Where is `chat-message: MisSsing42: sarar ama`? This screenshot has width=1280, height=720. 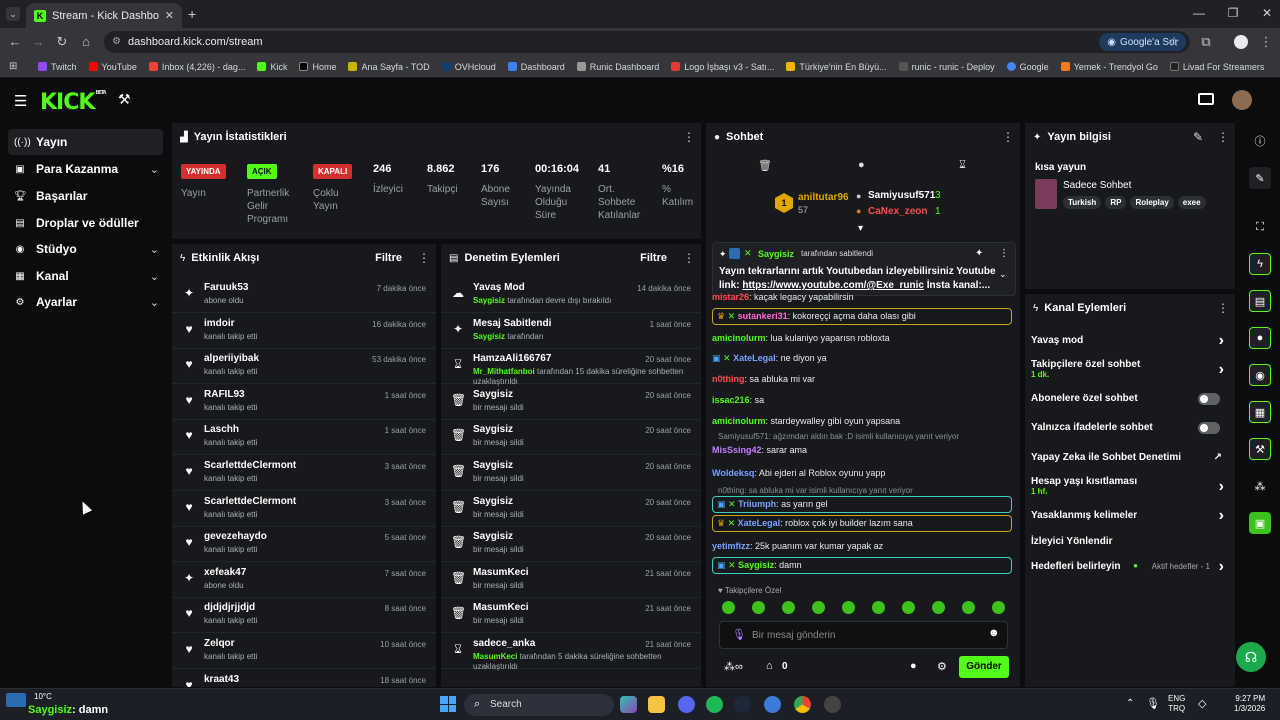
chat-message: MisSsing42: sarar ama is located at coordinates (862, 450).